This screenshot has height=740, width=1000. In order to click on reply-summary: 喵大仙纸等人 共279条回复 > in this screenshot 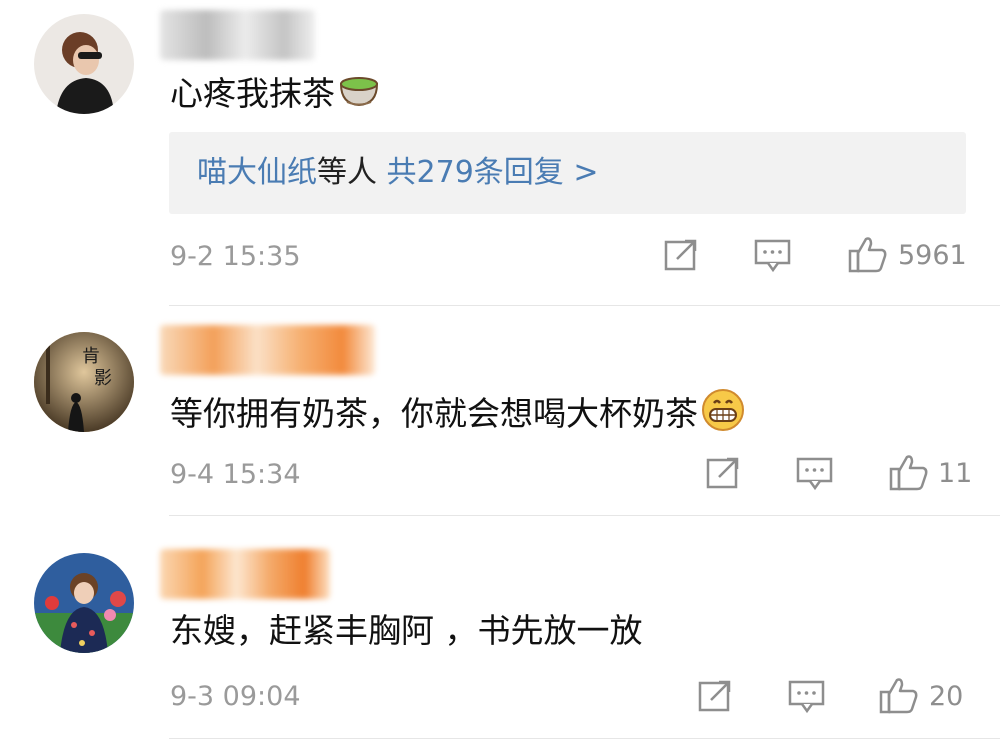, I will do `click(567, 173)`.